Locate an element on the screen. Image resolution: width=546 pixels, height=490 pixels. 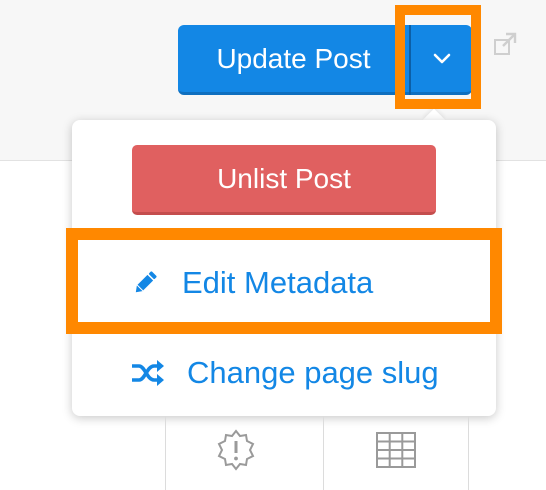
edit-metadata-label: Edit Metadata is located at coordinates (278, 282).